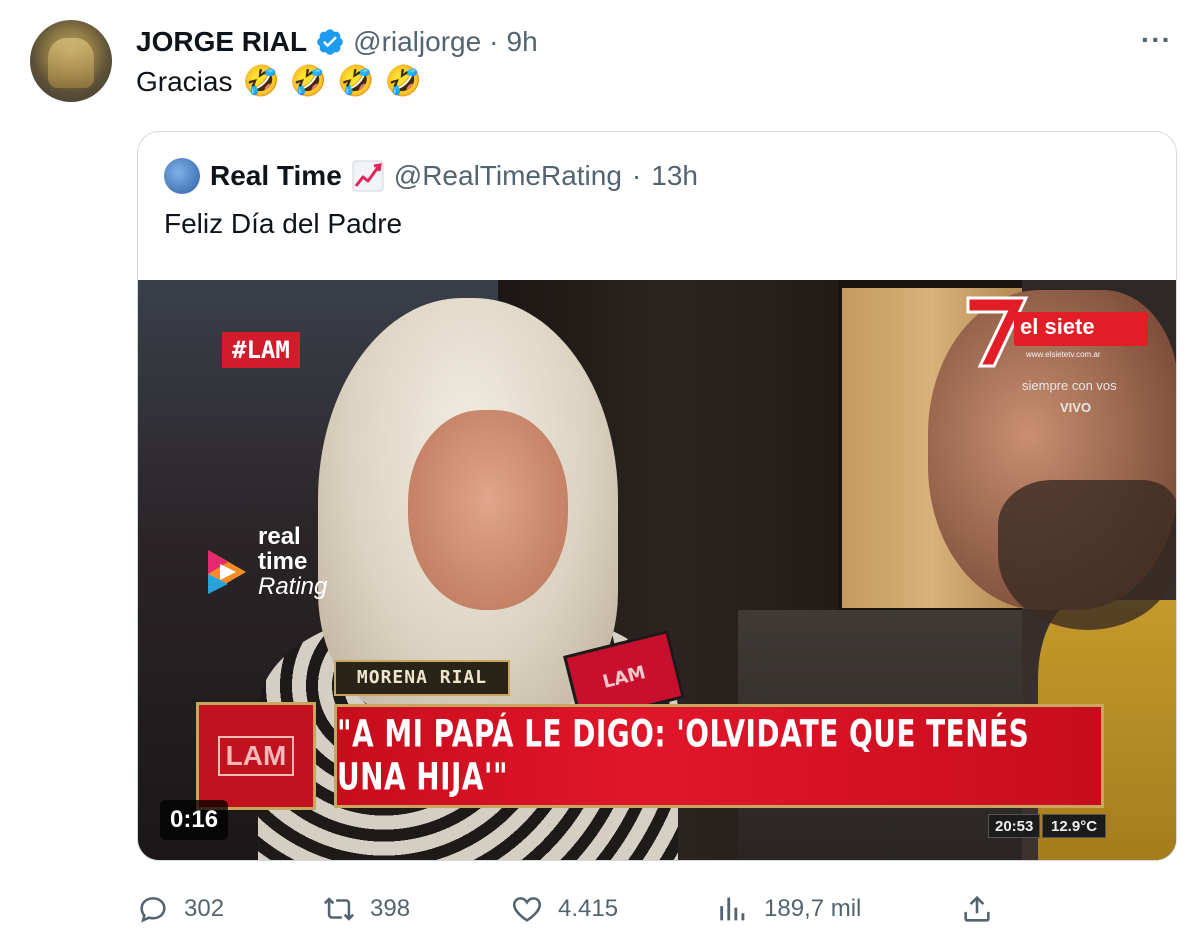 The width and height of the screenshot is (1200, 947). I want to click on views-button: 189,7 mil, so click(788, 909).